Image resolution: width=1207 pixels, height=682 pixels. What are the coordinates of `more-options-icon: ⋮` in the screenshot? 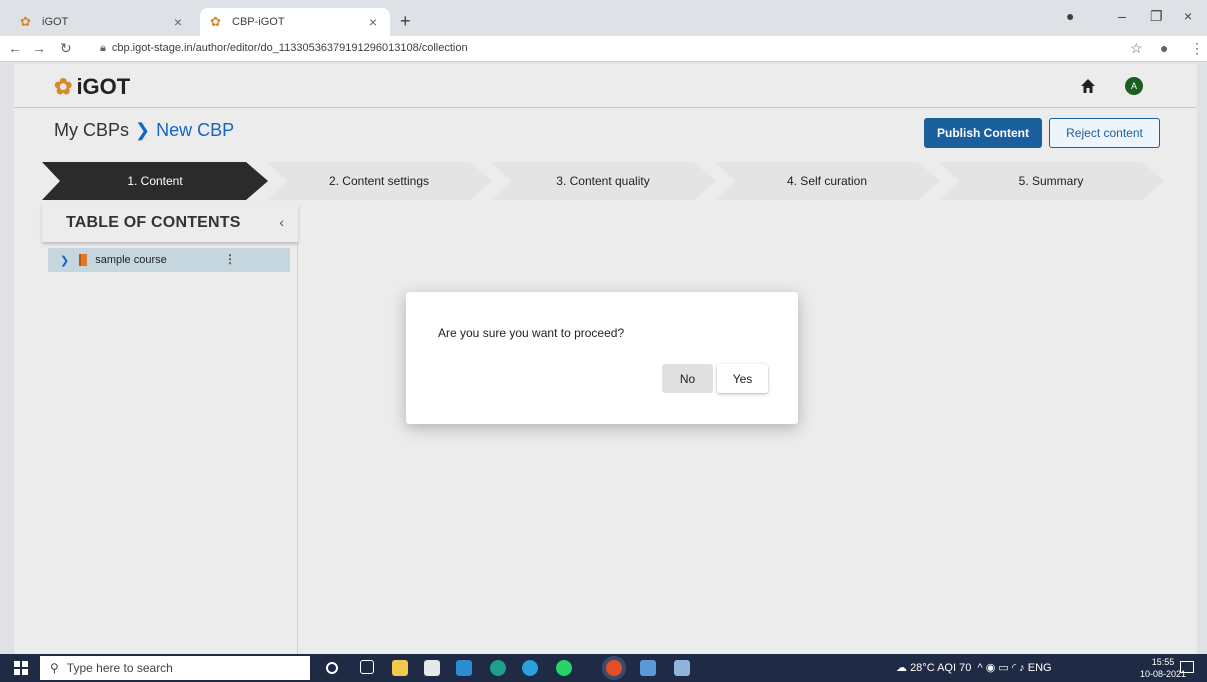 It's located at (230, 259).